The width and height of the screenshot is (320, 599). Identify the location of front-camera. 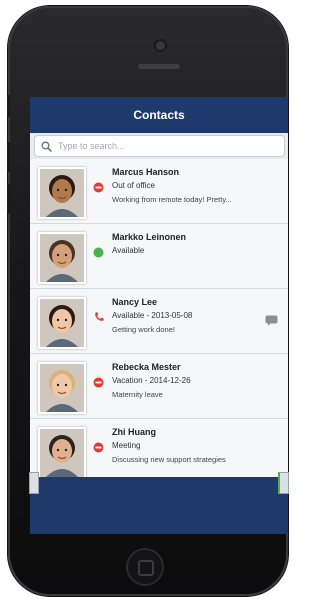
(160, 45).